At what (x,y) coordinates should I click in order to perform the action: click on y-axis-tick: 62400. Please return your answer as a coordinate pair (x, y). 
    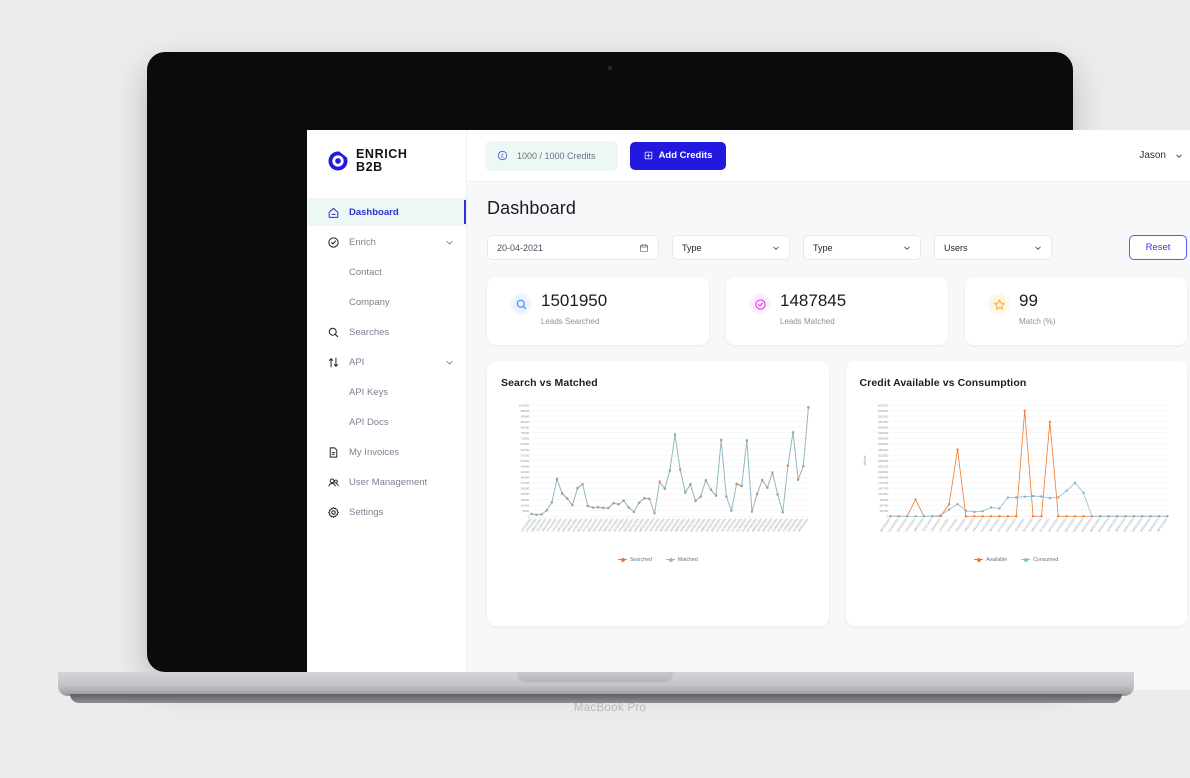
    Looking at the image, I should click on (525, 450).